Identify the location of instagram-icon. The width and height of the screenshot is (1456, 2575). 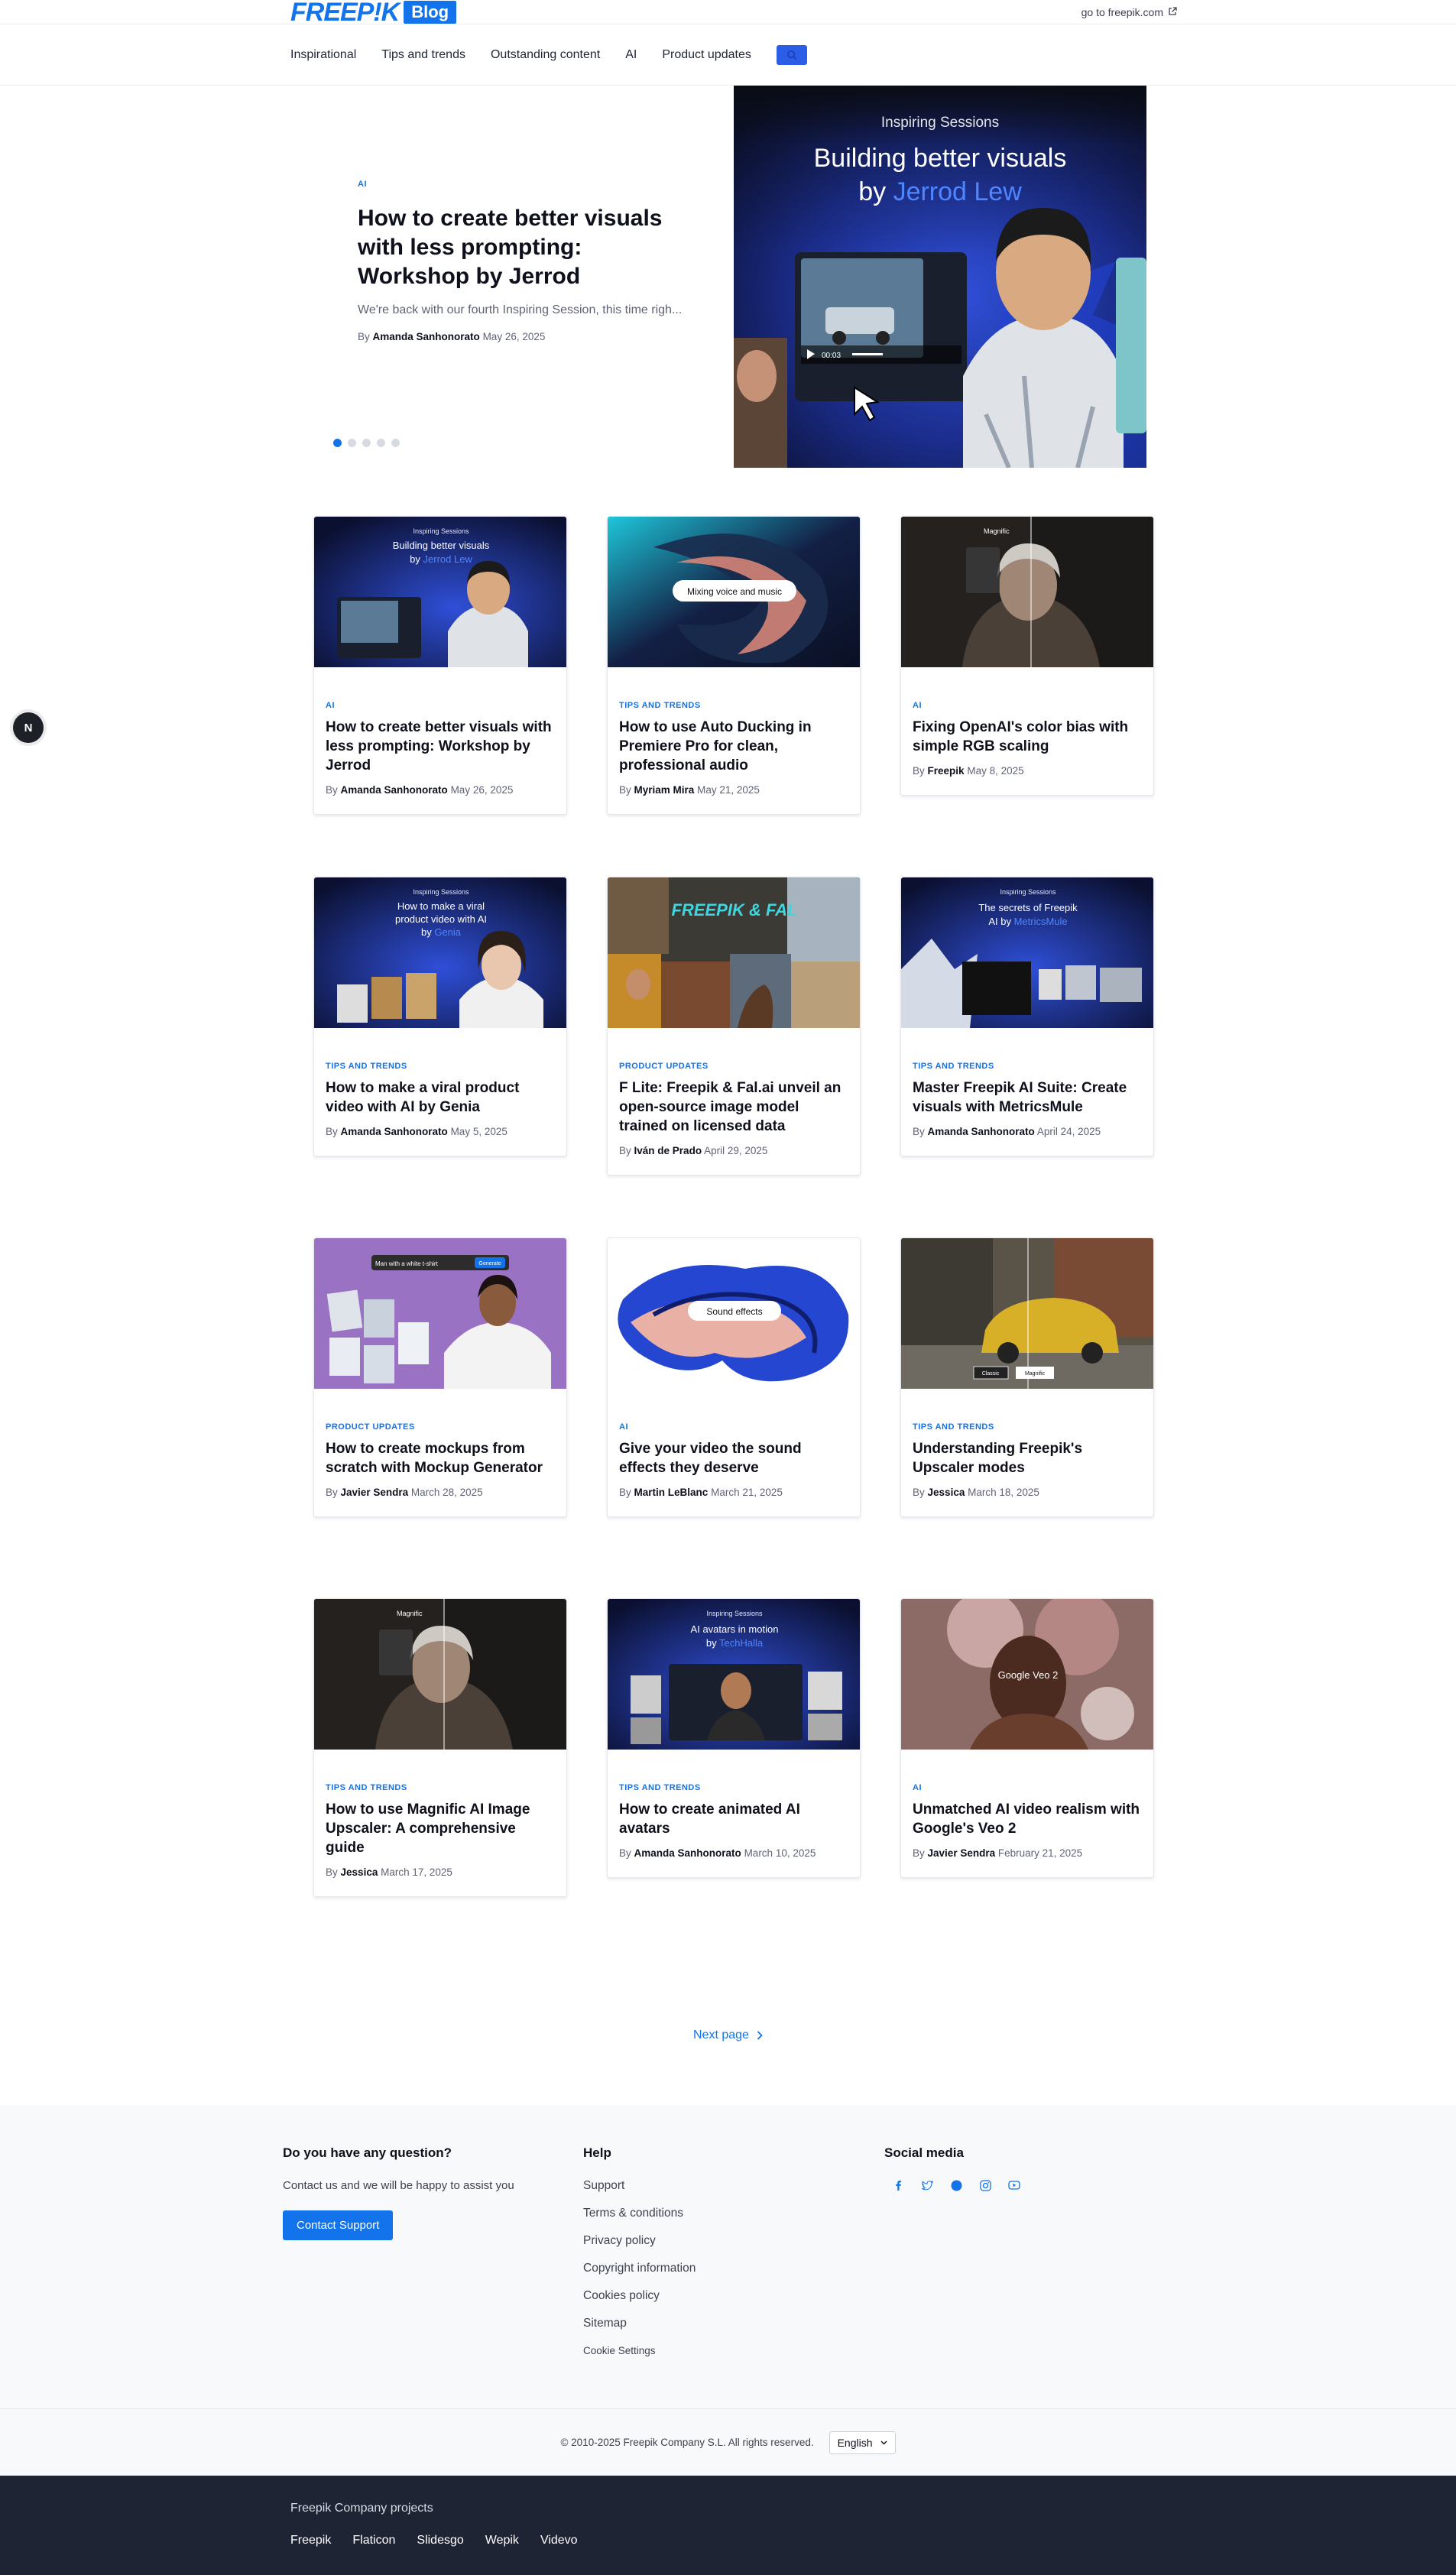
(985, 2185).